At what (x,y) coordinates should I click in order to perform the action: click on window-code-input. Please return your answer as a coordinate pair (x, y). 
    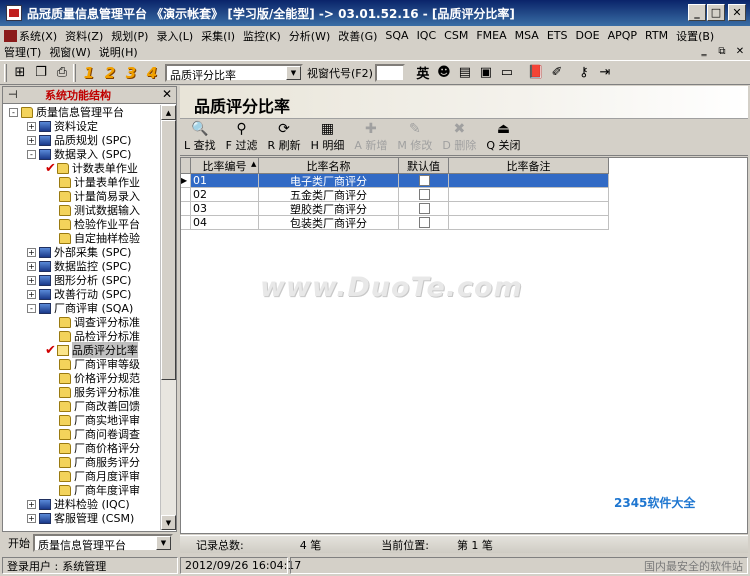
    Looking at the image, I should click on (389, 72).